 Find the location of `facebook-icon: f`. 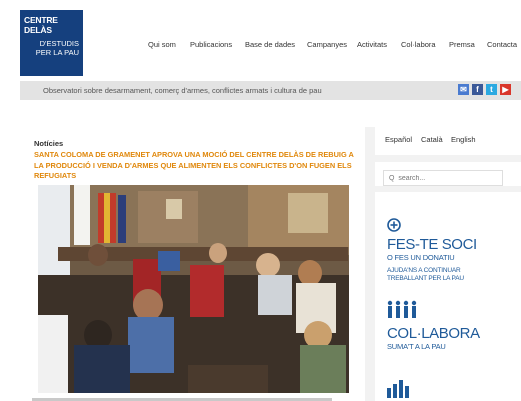

facebook-icon: f is located at coordinates (477, 89).